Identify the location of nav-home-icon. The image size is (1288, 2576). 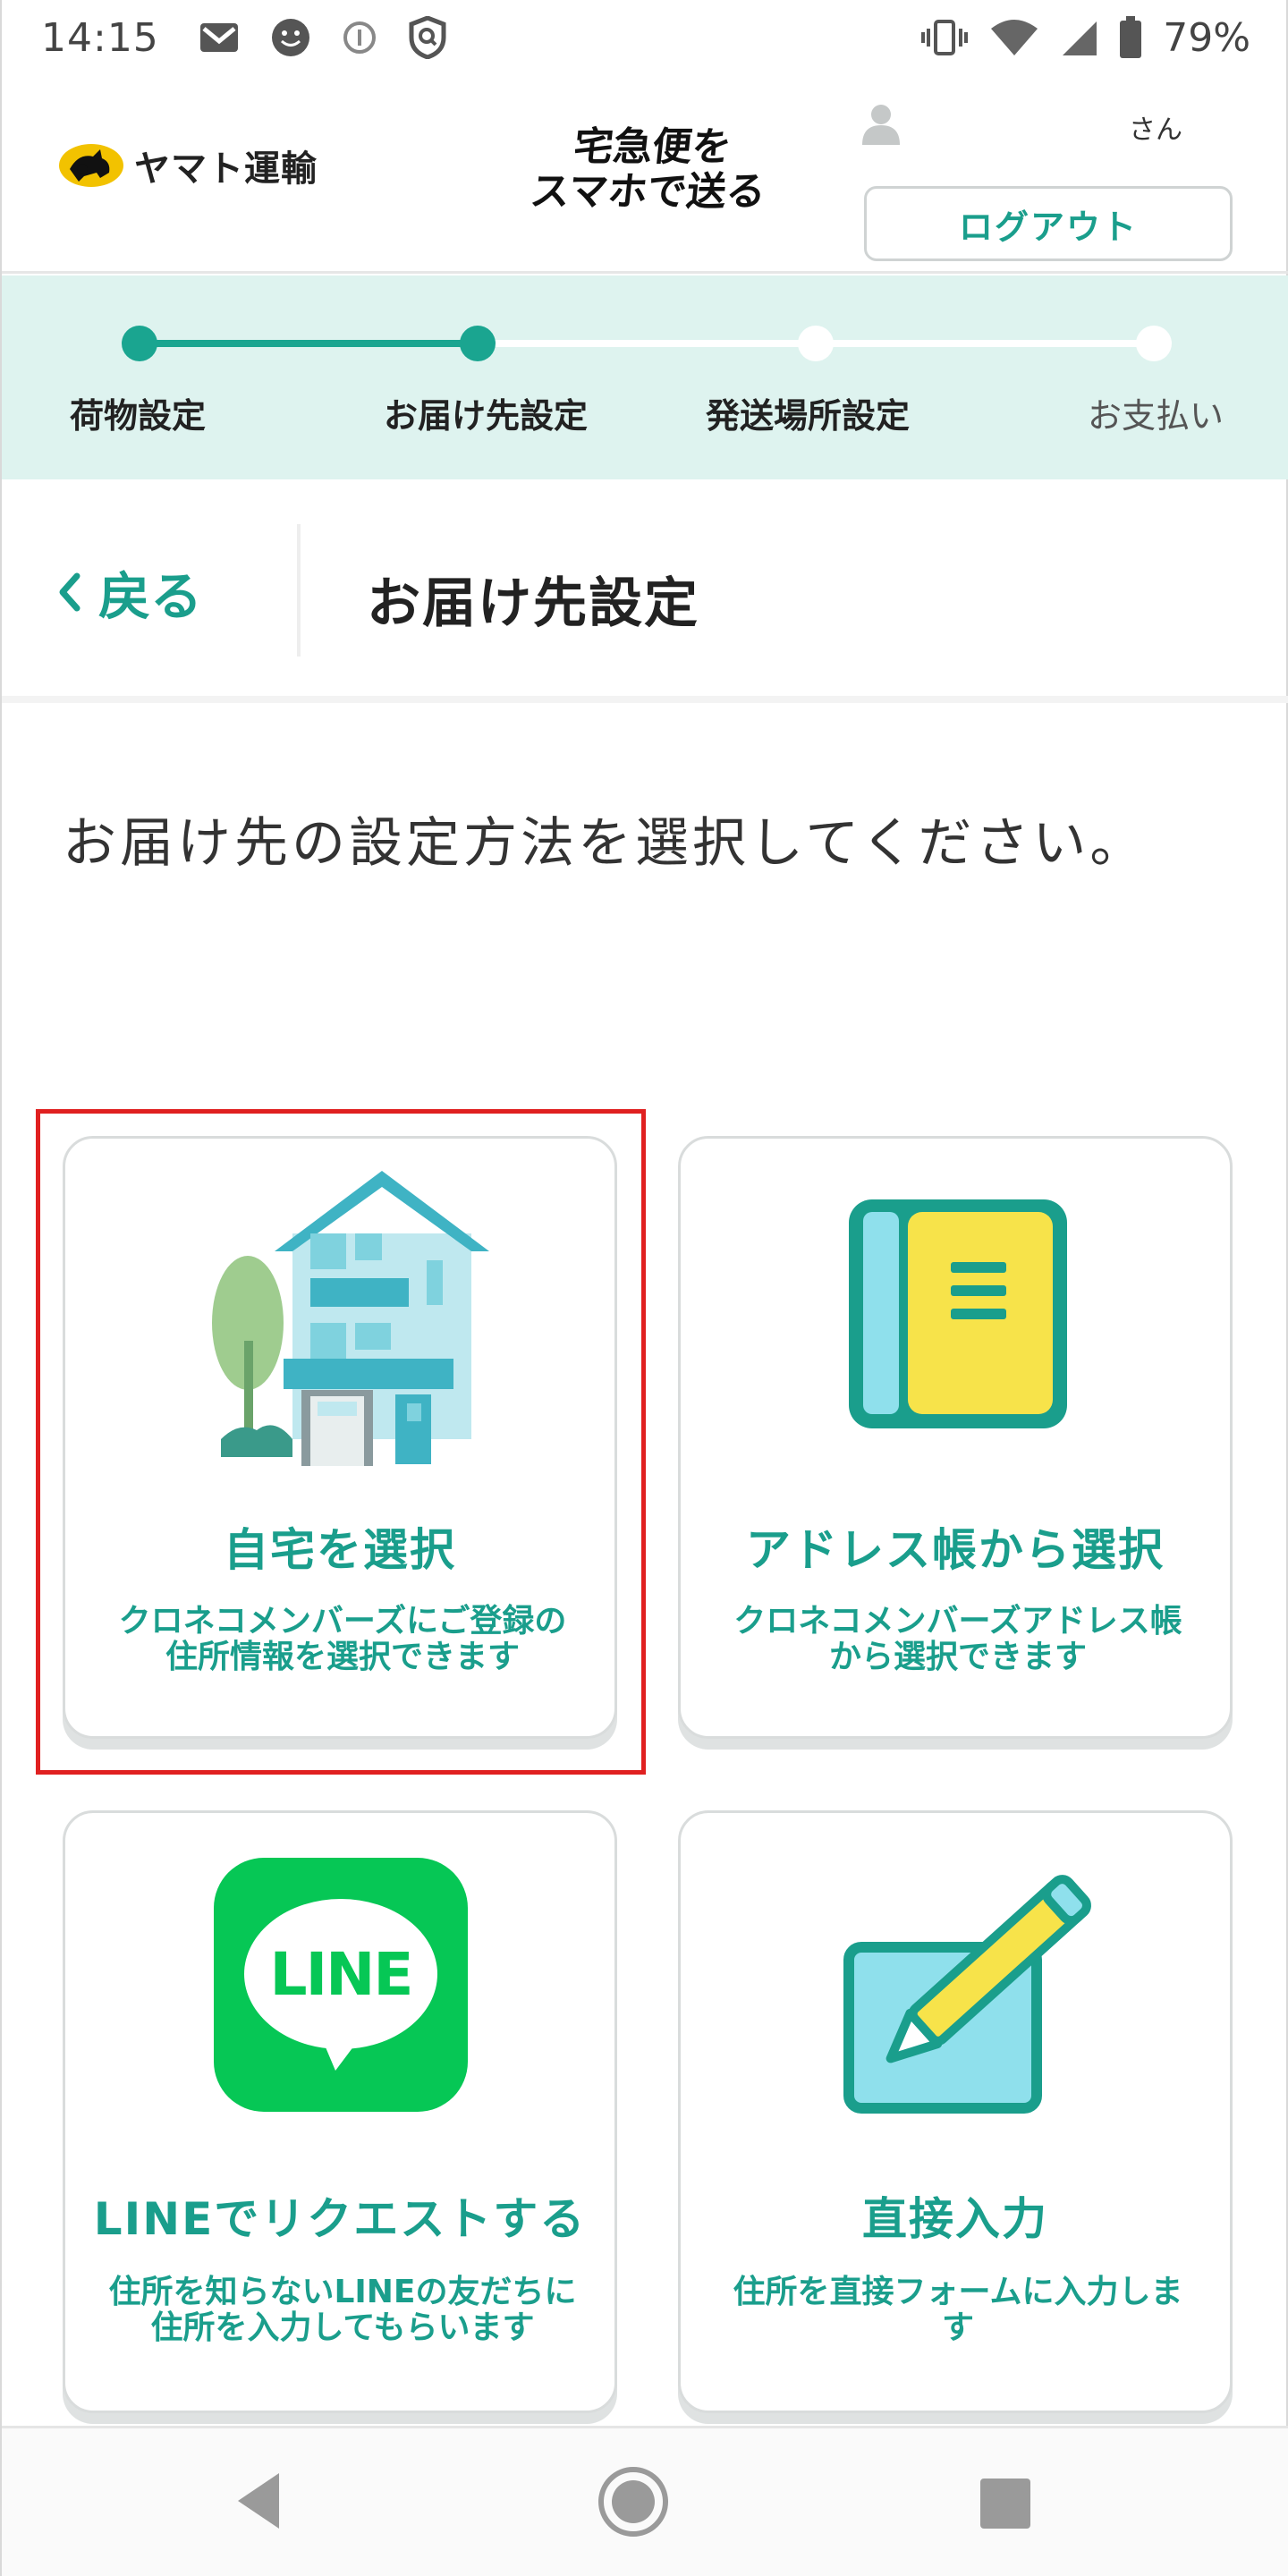
(633, 2501).